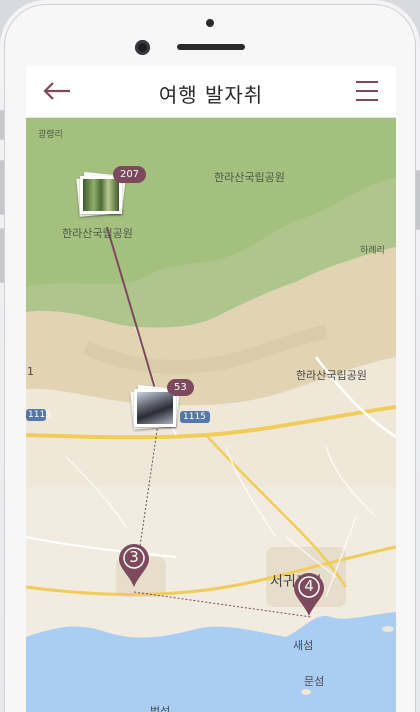 This screenshot has width=420, height=712. I want to click on map-label-harye: 하례리, so click(372, 251).